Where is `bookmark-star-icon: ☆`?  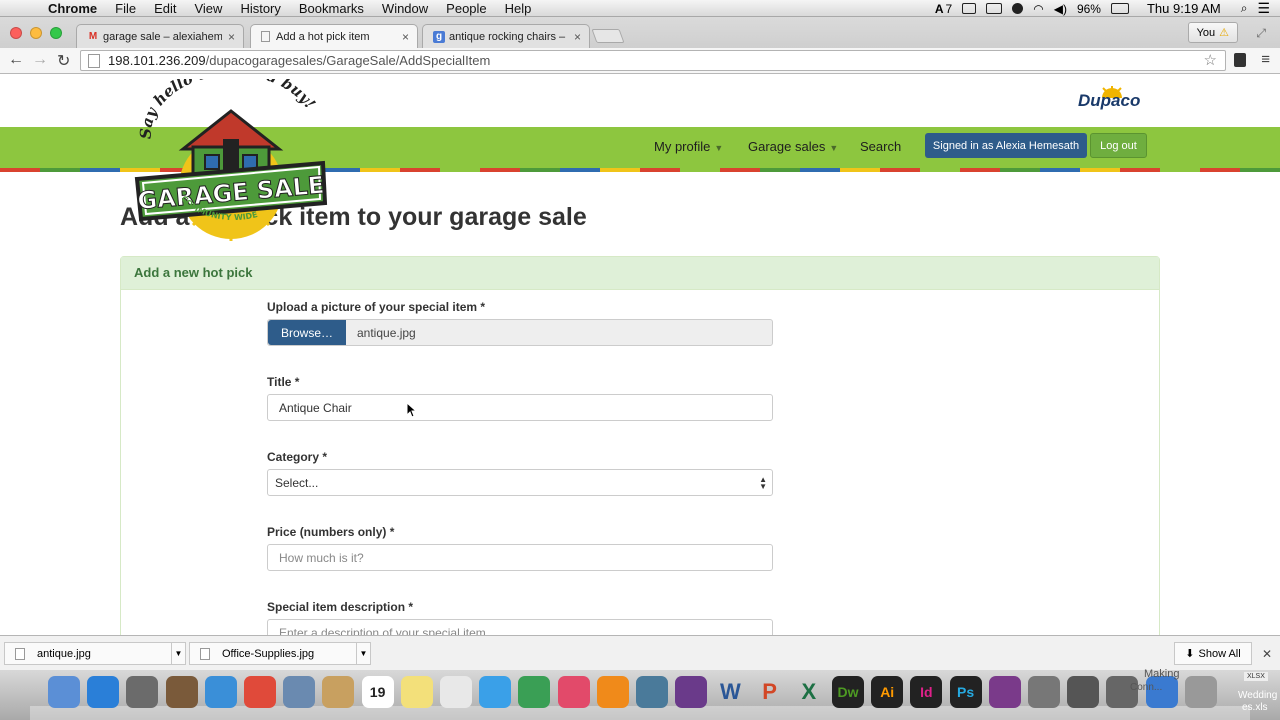 bookmark-star-icon: ☆ is located at coordinates (1210, 60).